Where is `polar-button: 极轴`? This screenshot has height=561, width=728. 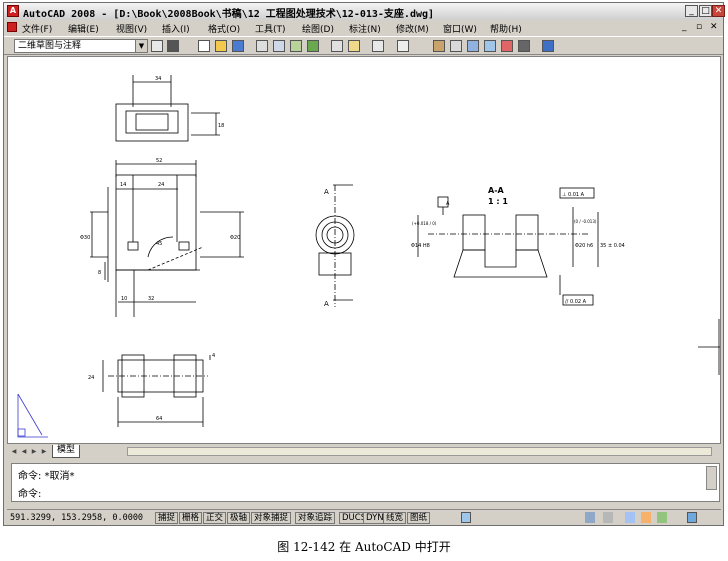
polar-button: 极轴 is located at coordinates (239, 518).